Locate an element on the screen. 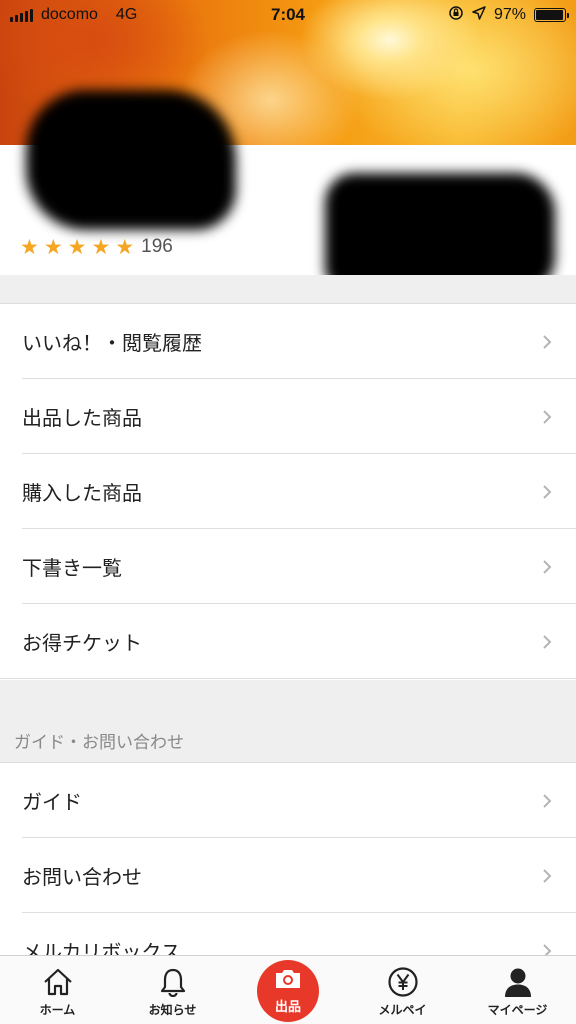  sell-button: 出品 is located at coordinates (288, 991).